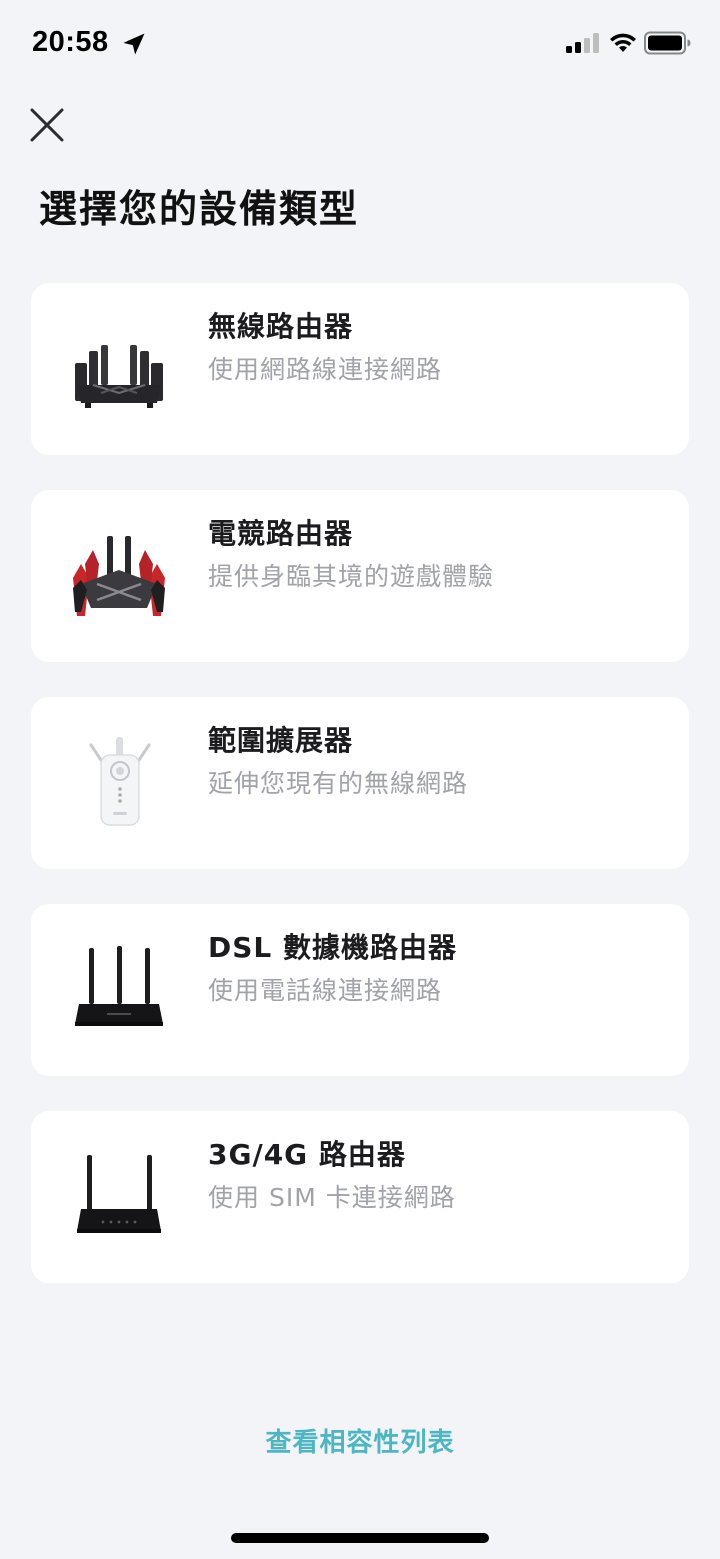  I want to click on device-card-range-extender: 範圍擴展器 延伸您現有的無線網路, so click(360, 783).